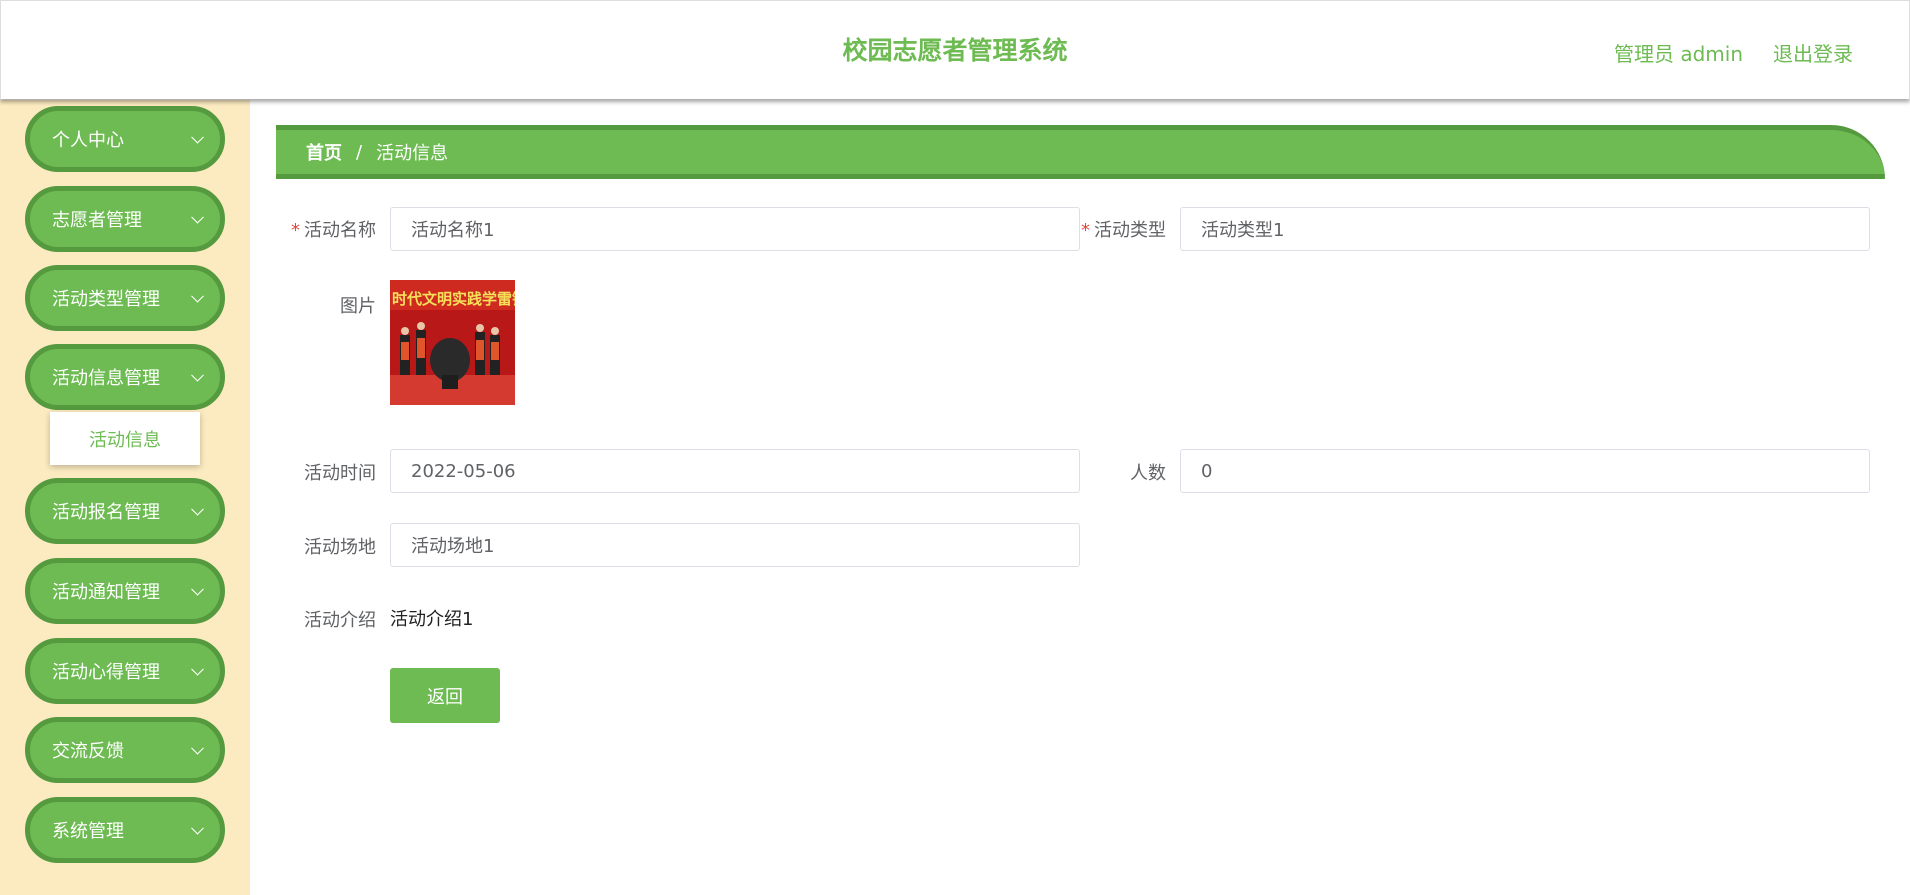 Image resolution: width=1910 pixels, height=895 pixels. What do you see at coordinates (1525, 471) in the screenshot?
I see `participant-count-input` at bounding box center [1525, 471].